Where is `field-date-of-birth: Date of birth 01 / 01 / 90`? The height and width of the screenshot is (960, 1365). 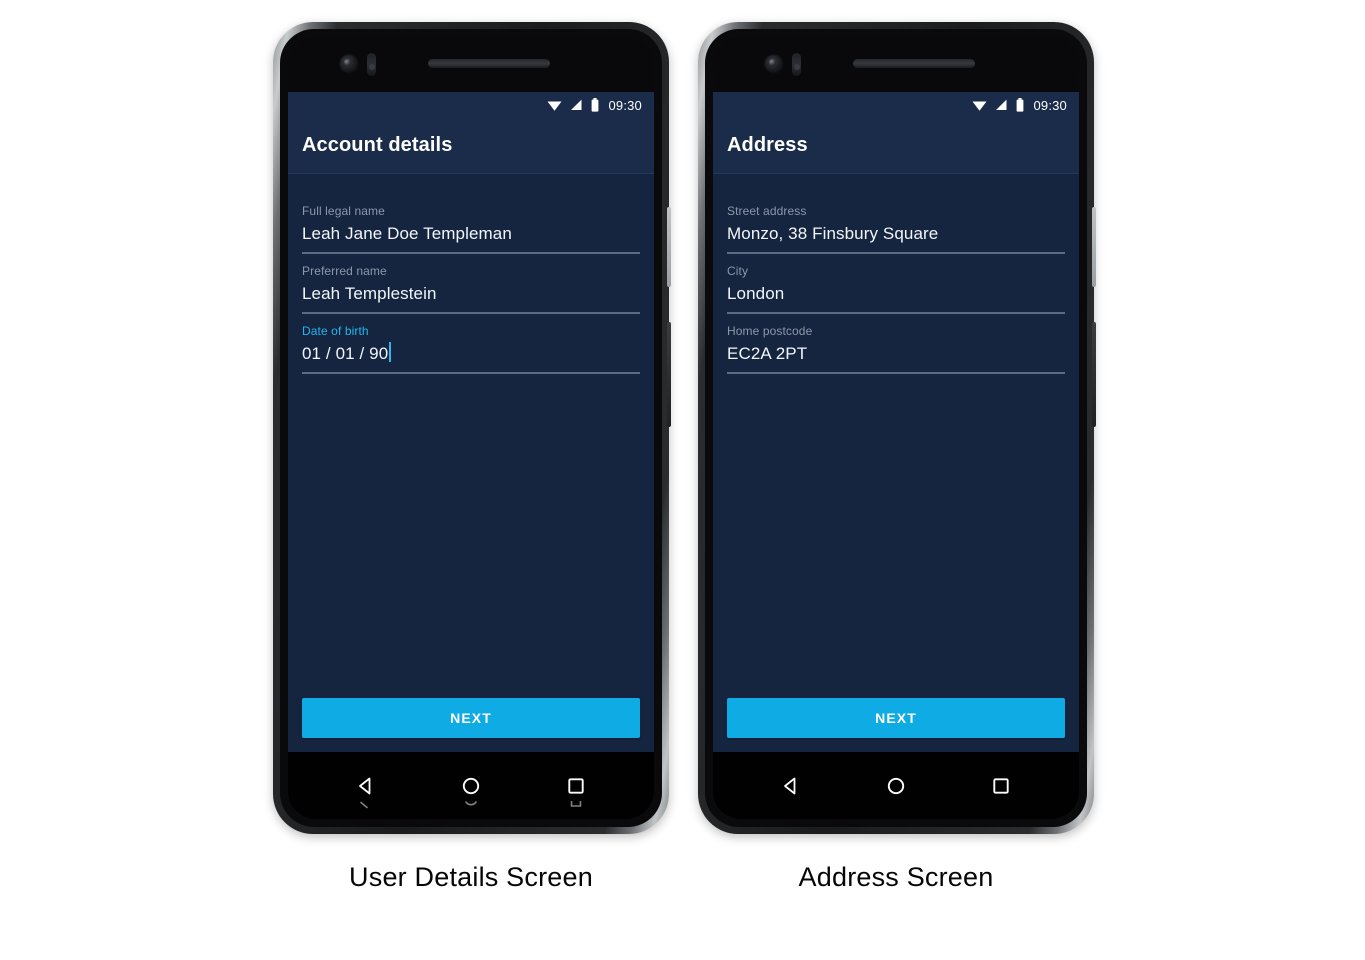
field-date-of-birth: Date of birth 01 / 01 / 90 is located at coordinates (471, 348).